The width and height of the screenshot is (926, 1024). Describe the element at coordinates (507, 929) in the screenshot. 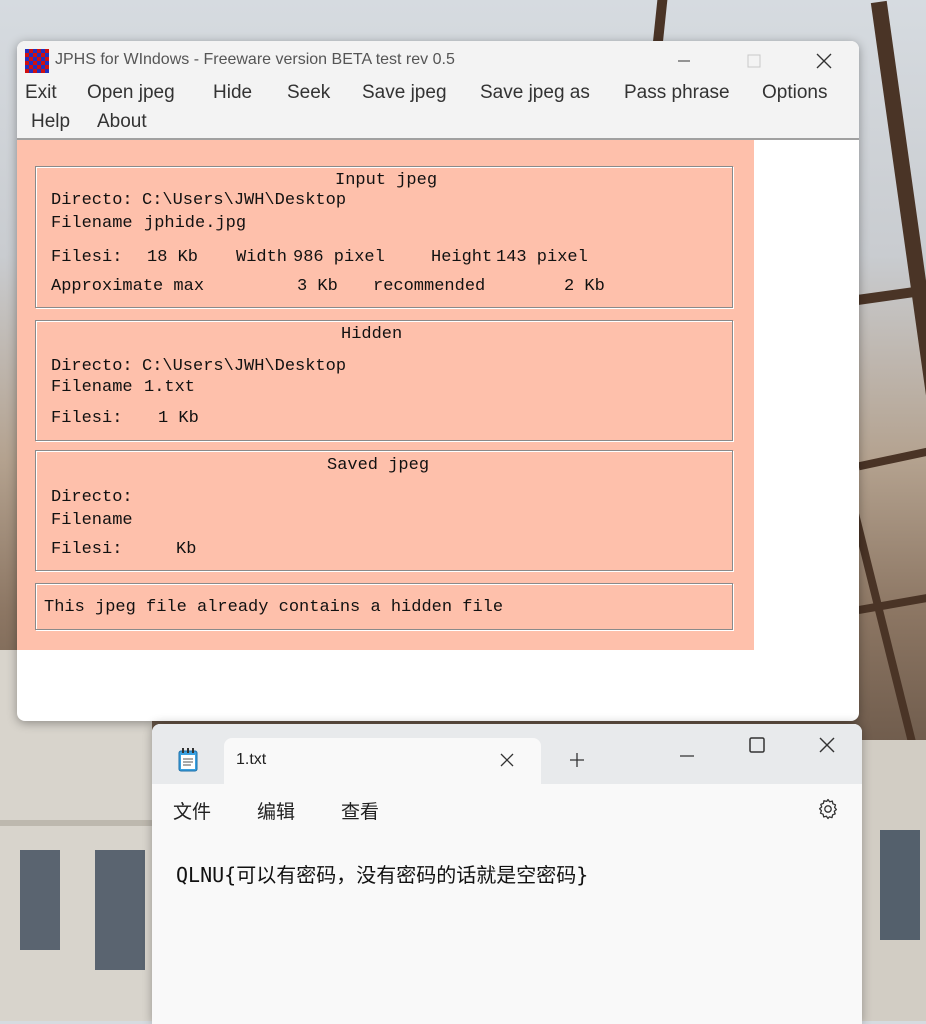

I see `notepad-editor: QLNU{可以有密码，没有密码的话就是空密码}` at that location.